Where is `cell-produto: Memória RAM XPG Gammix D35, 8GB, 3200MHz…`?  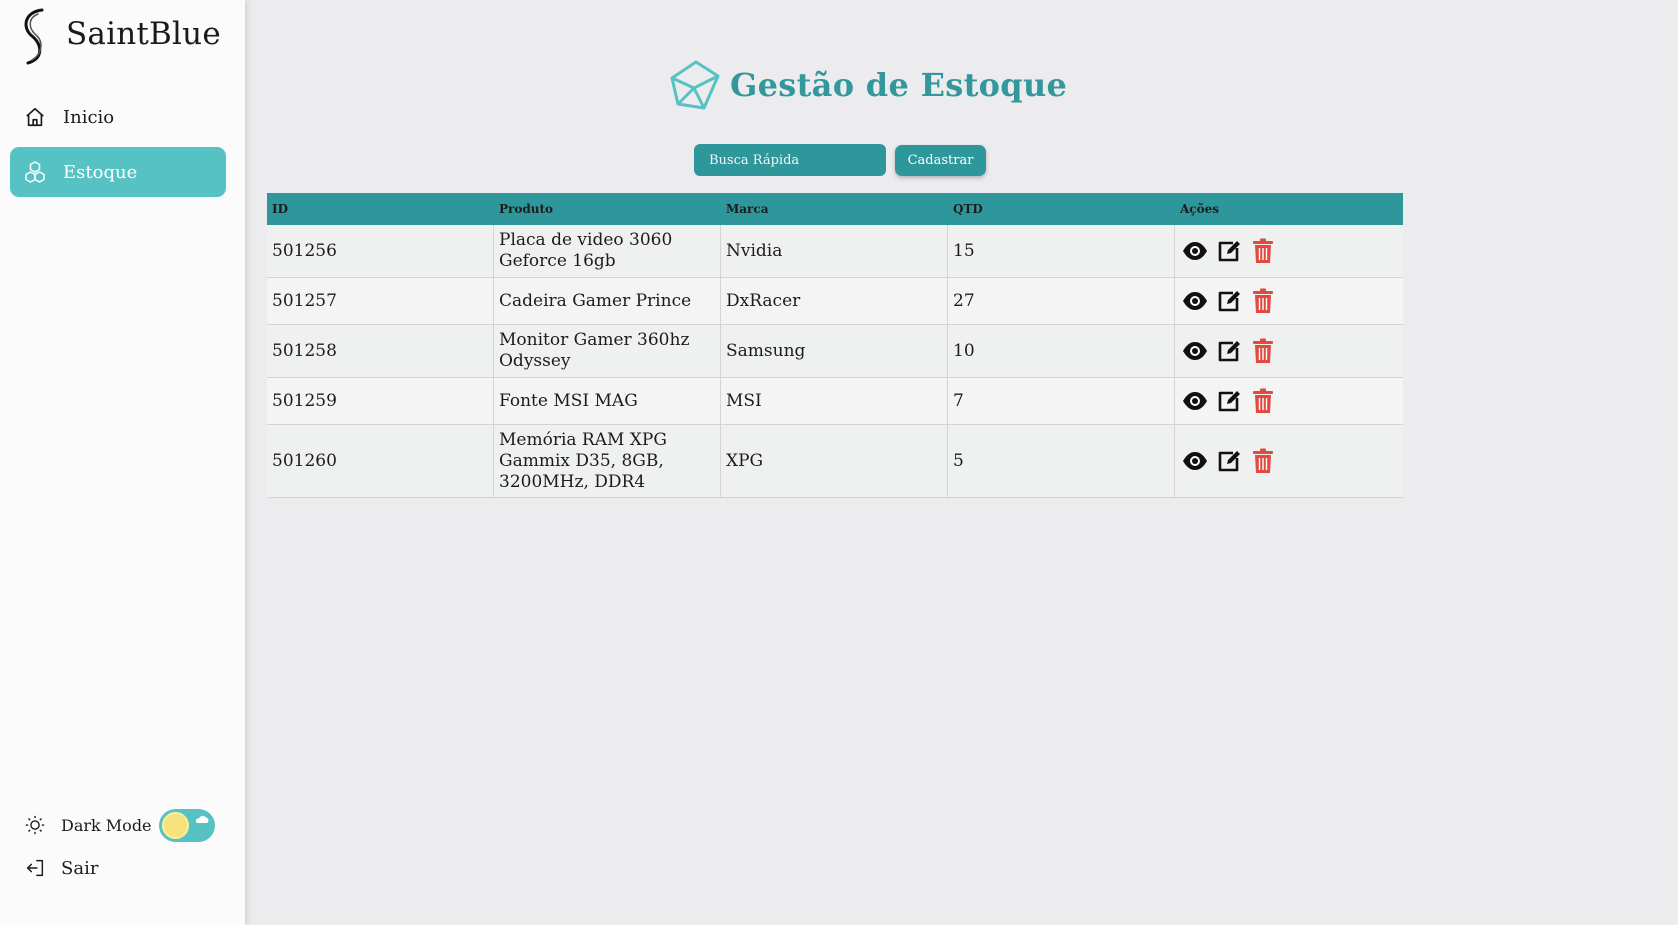
cell-produto: Memória RAM XPG Gammix D35, 8GB, 3200MHz… is located at coordinates (607, 461).